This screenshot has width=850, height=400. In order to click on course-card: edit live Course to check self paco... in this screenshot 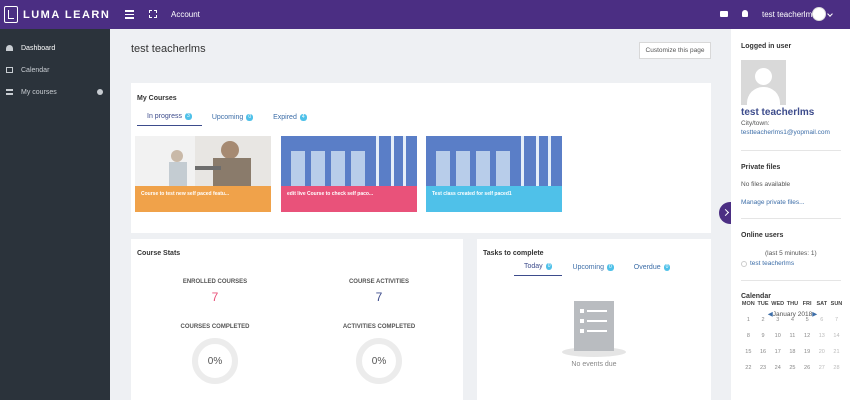, I will do `click(349, 174)`.